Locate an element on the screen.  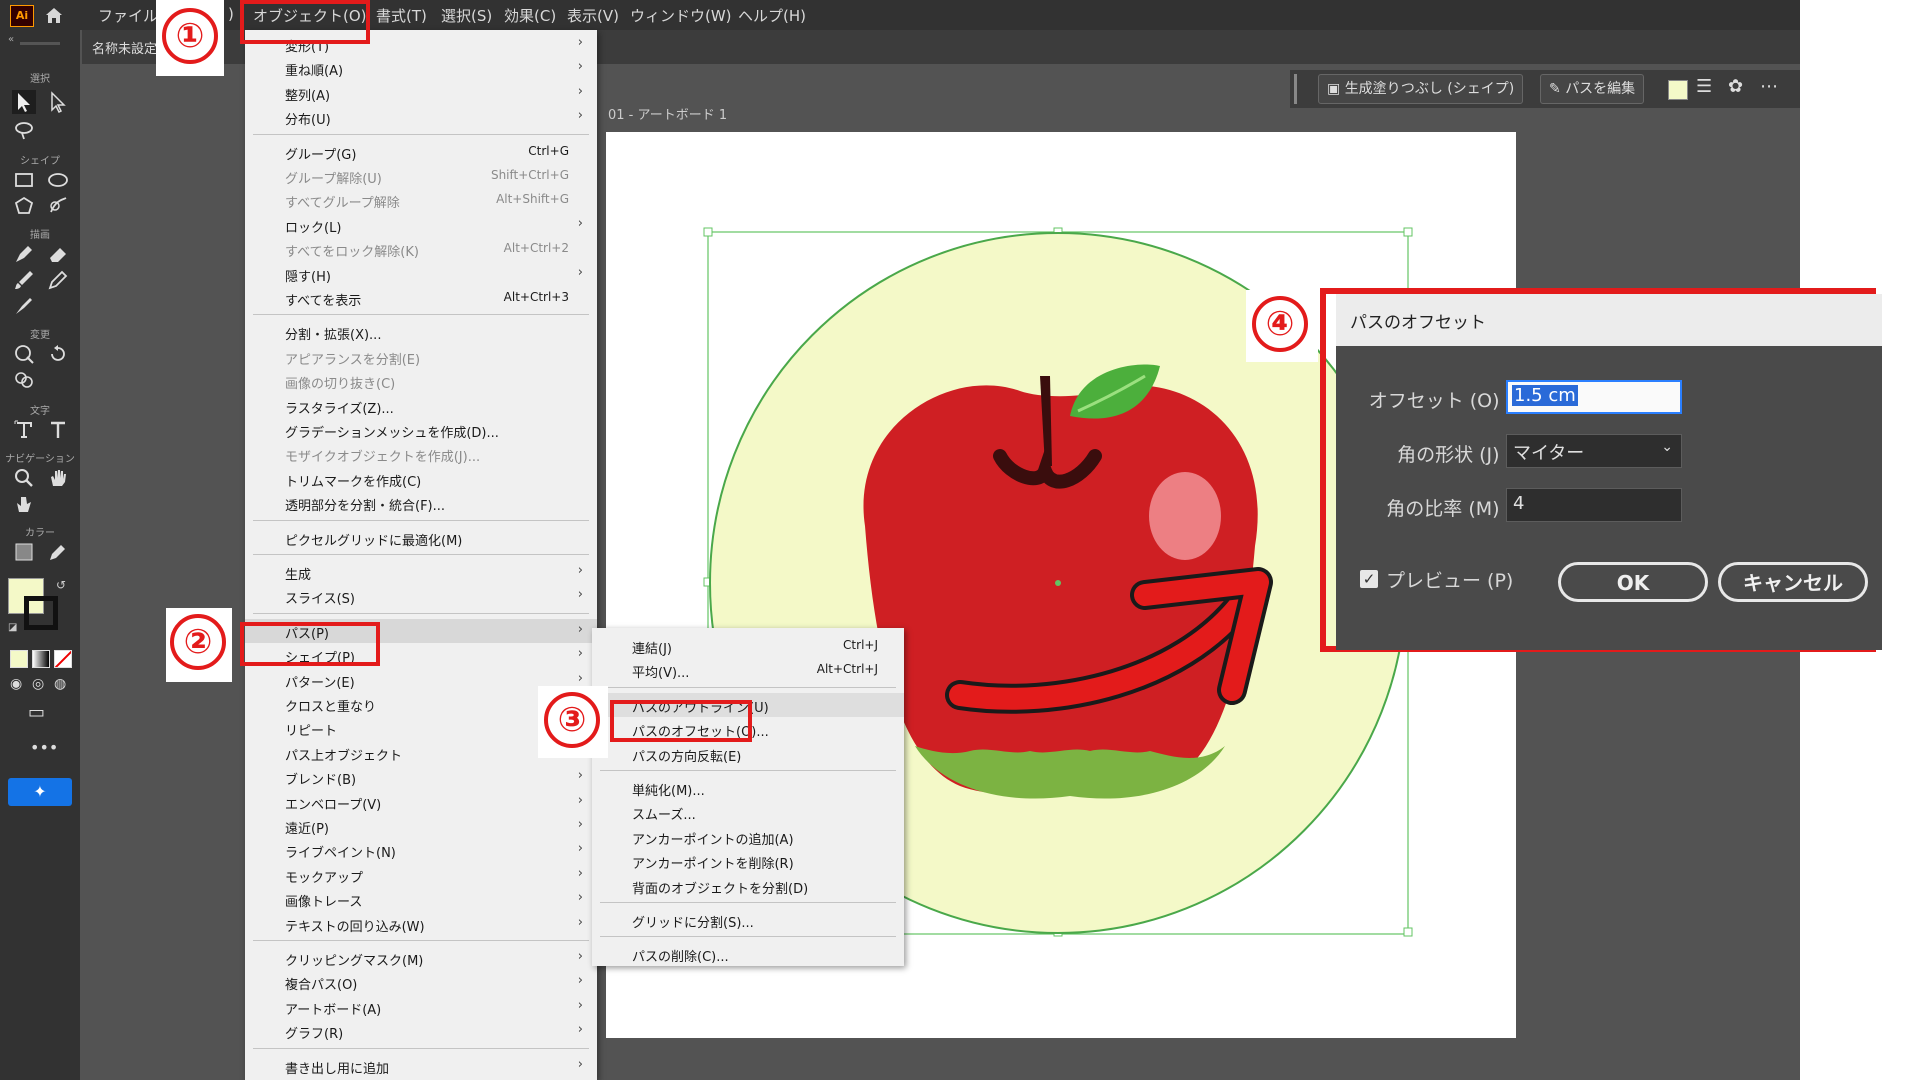
object-menu-item: グループ(G) Ctrl+G is located at coordinates (421, 152).